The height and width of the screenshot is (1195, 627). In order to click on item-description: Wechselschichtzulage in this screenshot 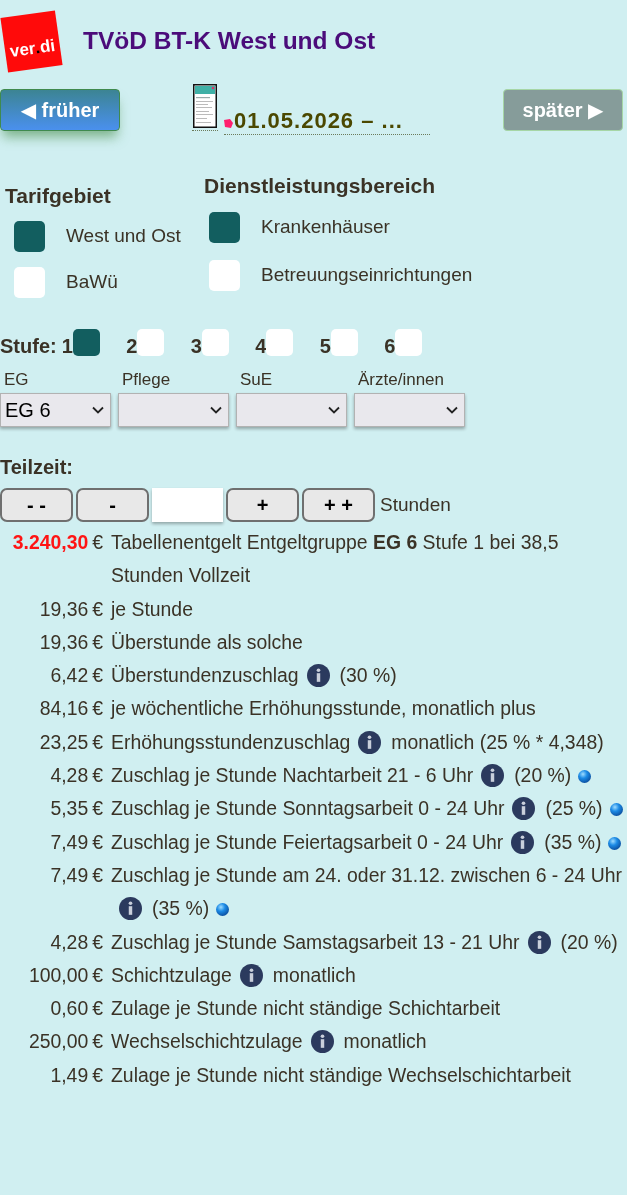, I will do `click(207, 1041)`.